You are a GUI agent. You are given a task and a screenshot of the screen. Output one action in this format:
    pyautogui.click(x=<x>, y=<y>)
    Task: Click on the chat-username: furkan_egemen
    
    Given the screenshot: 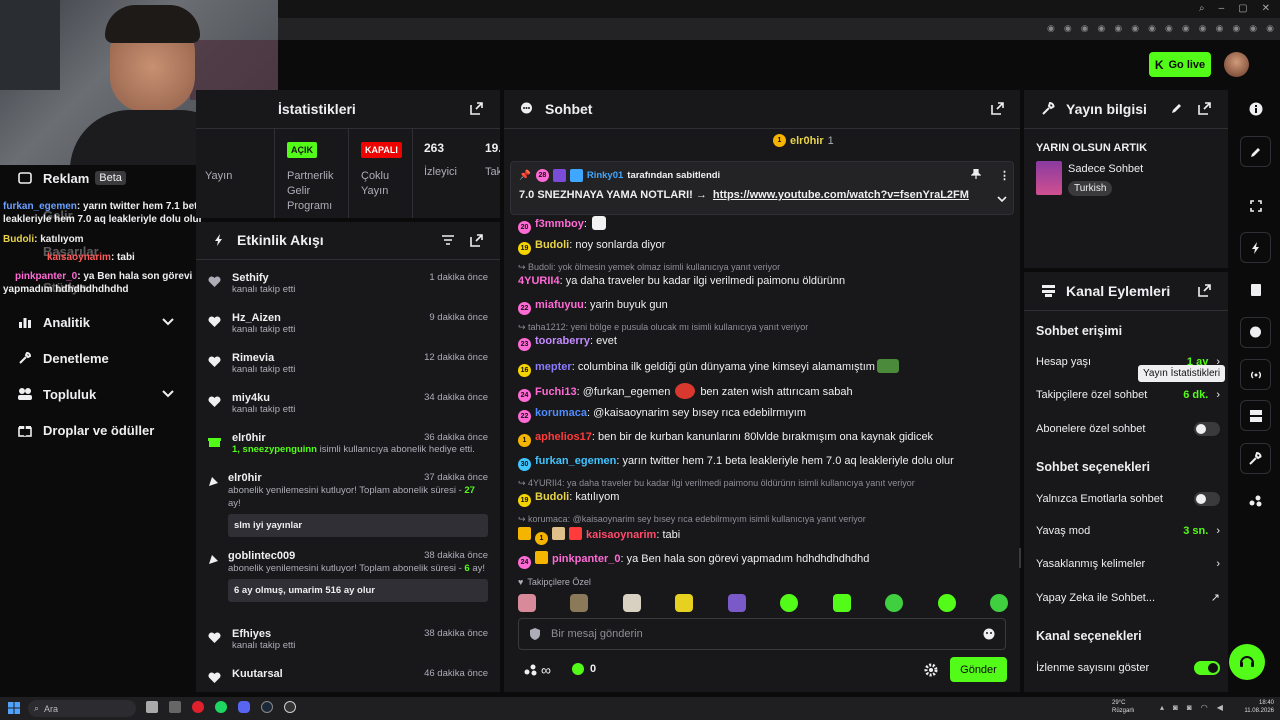 What is the action you would take?
    pyautogui.click(x=575, y=461)
    